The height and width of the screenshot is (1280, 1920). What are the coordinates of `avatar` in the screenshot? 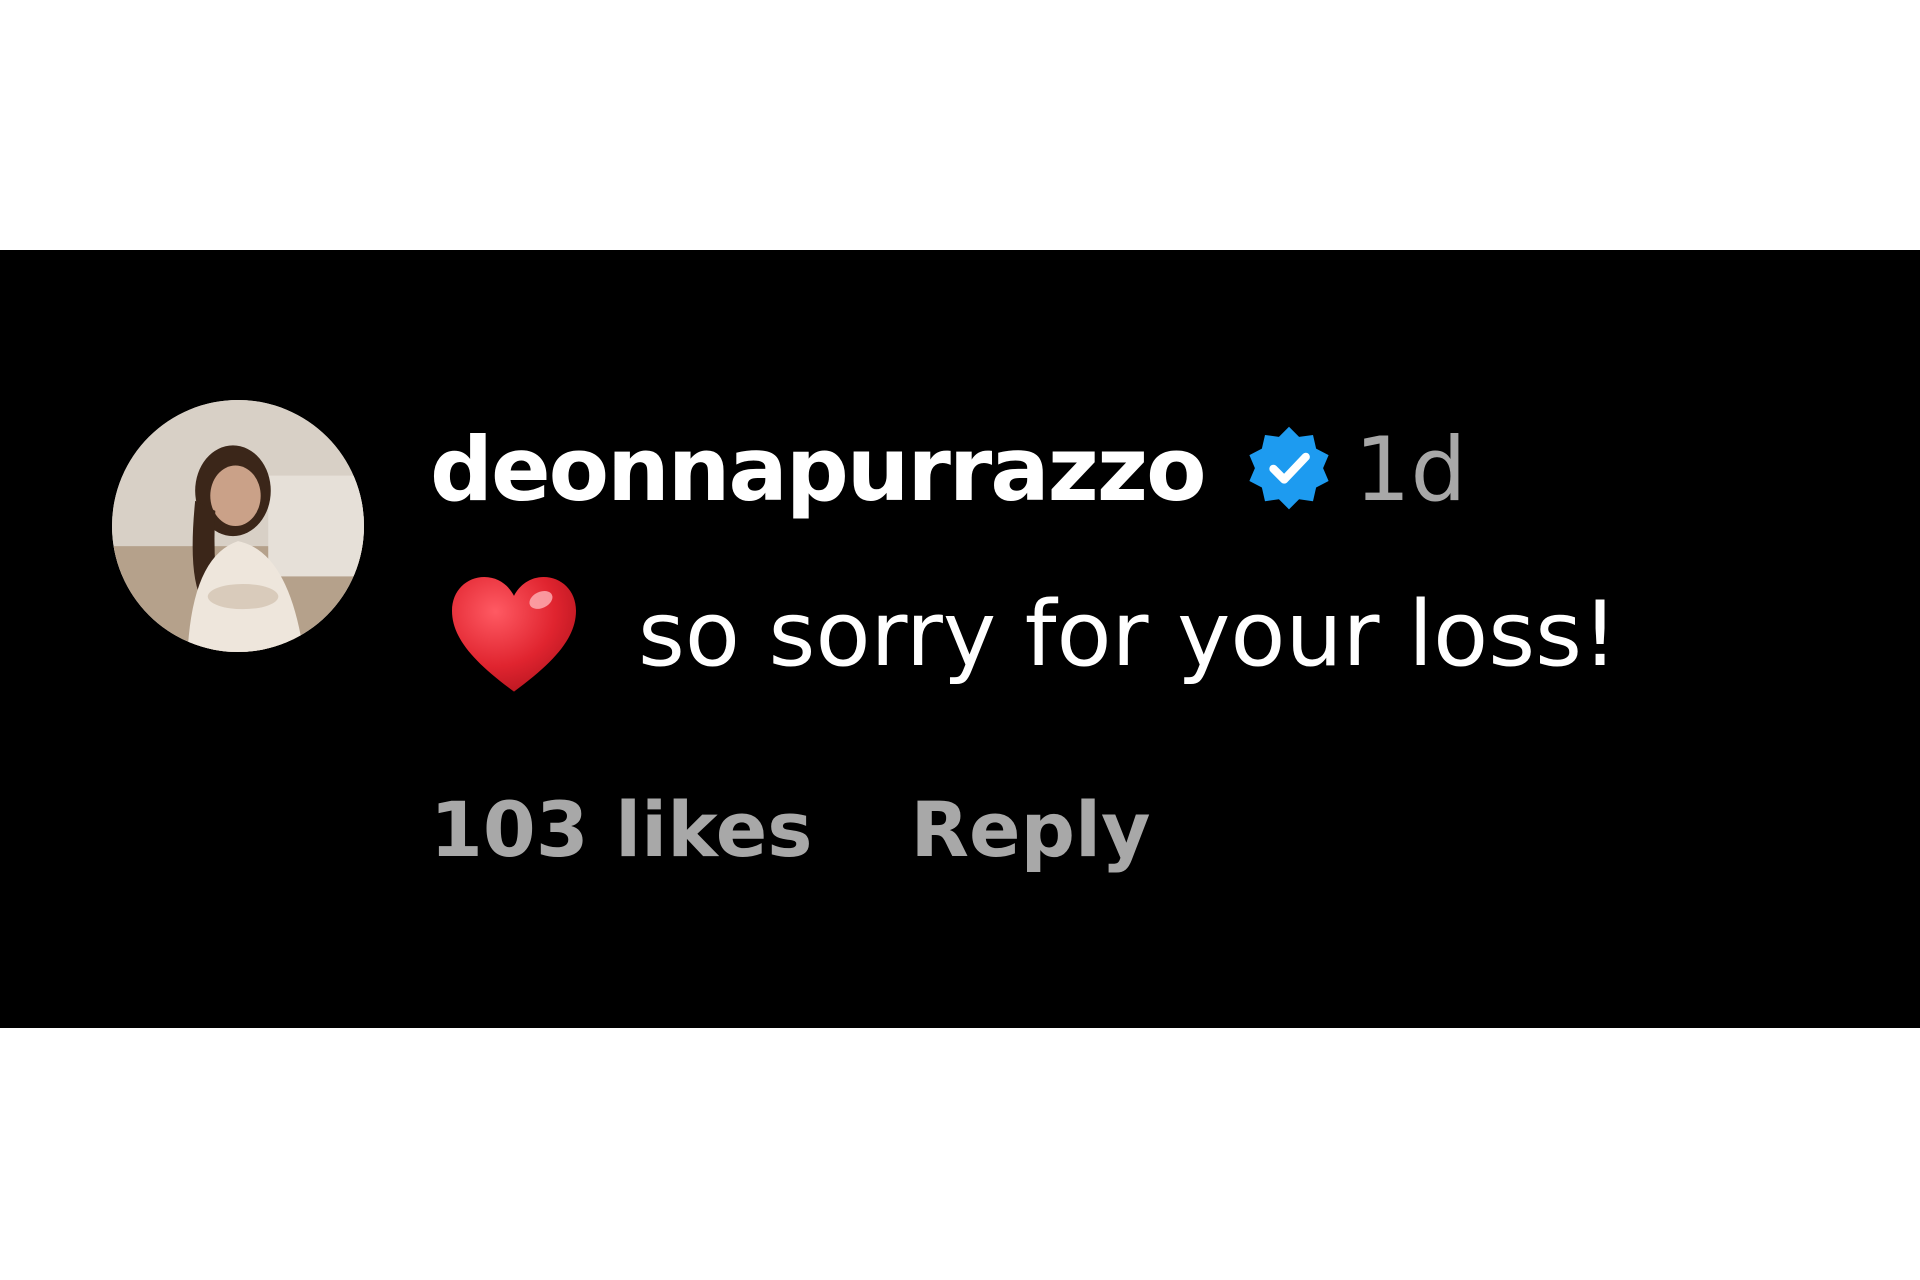 It's located at (238, 526).